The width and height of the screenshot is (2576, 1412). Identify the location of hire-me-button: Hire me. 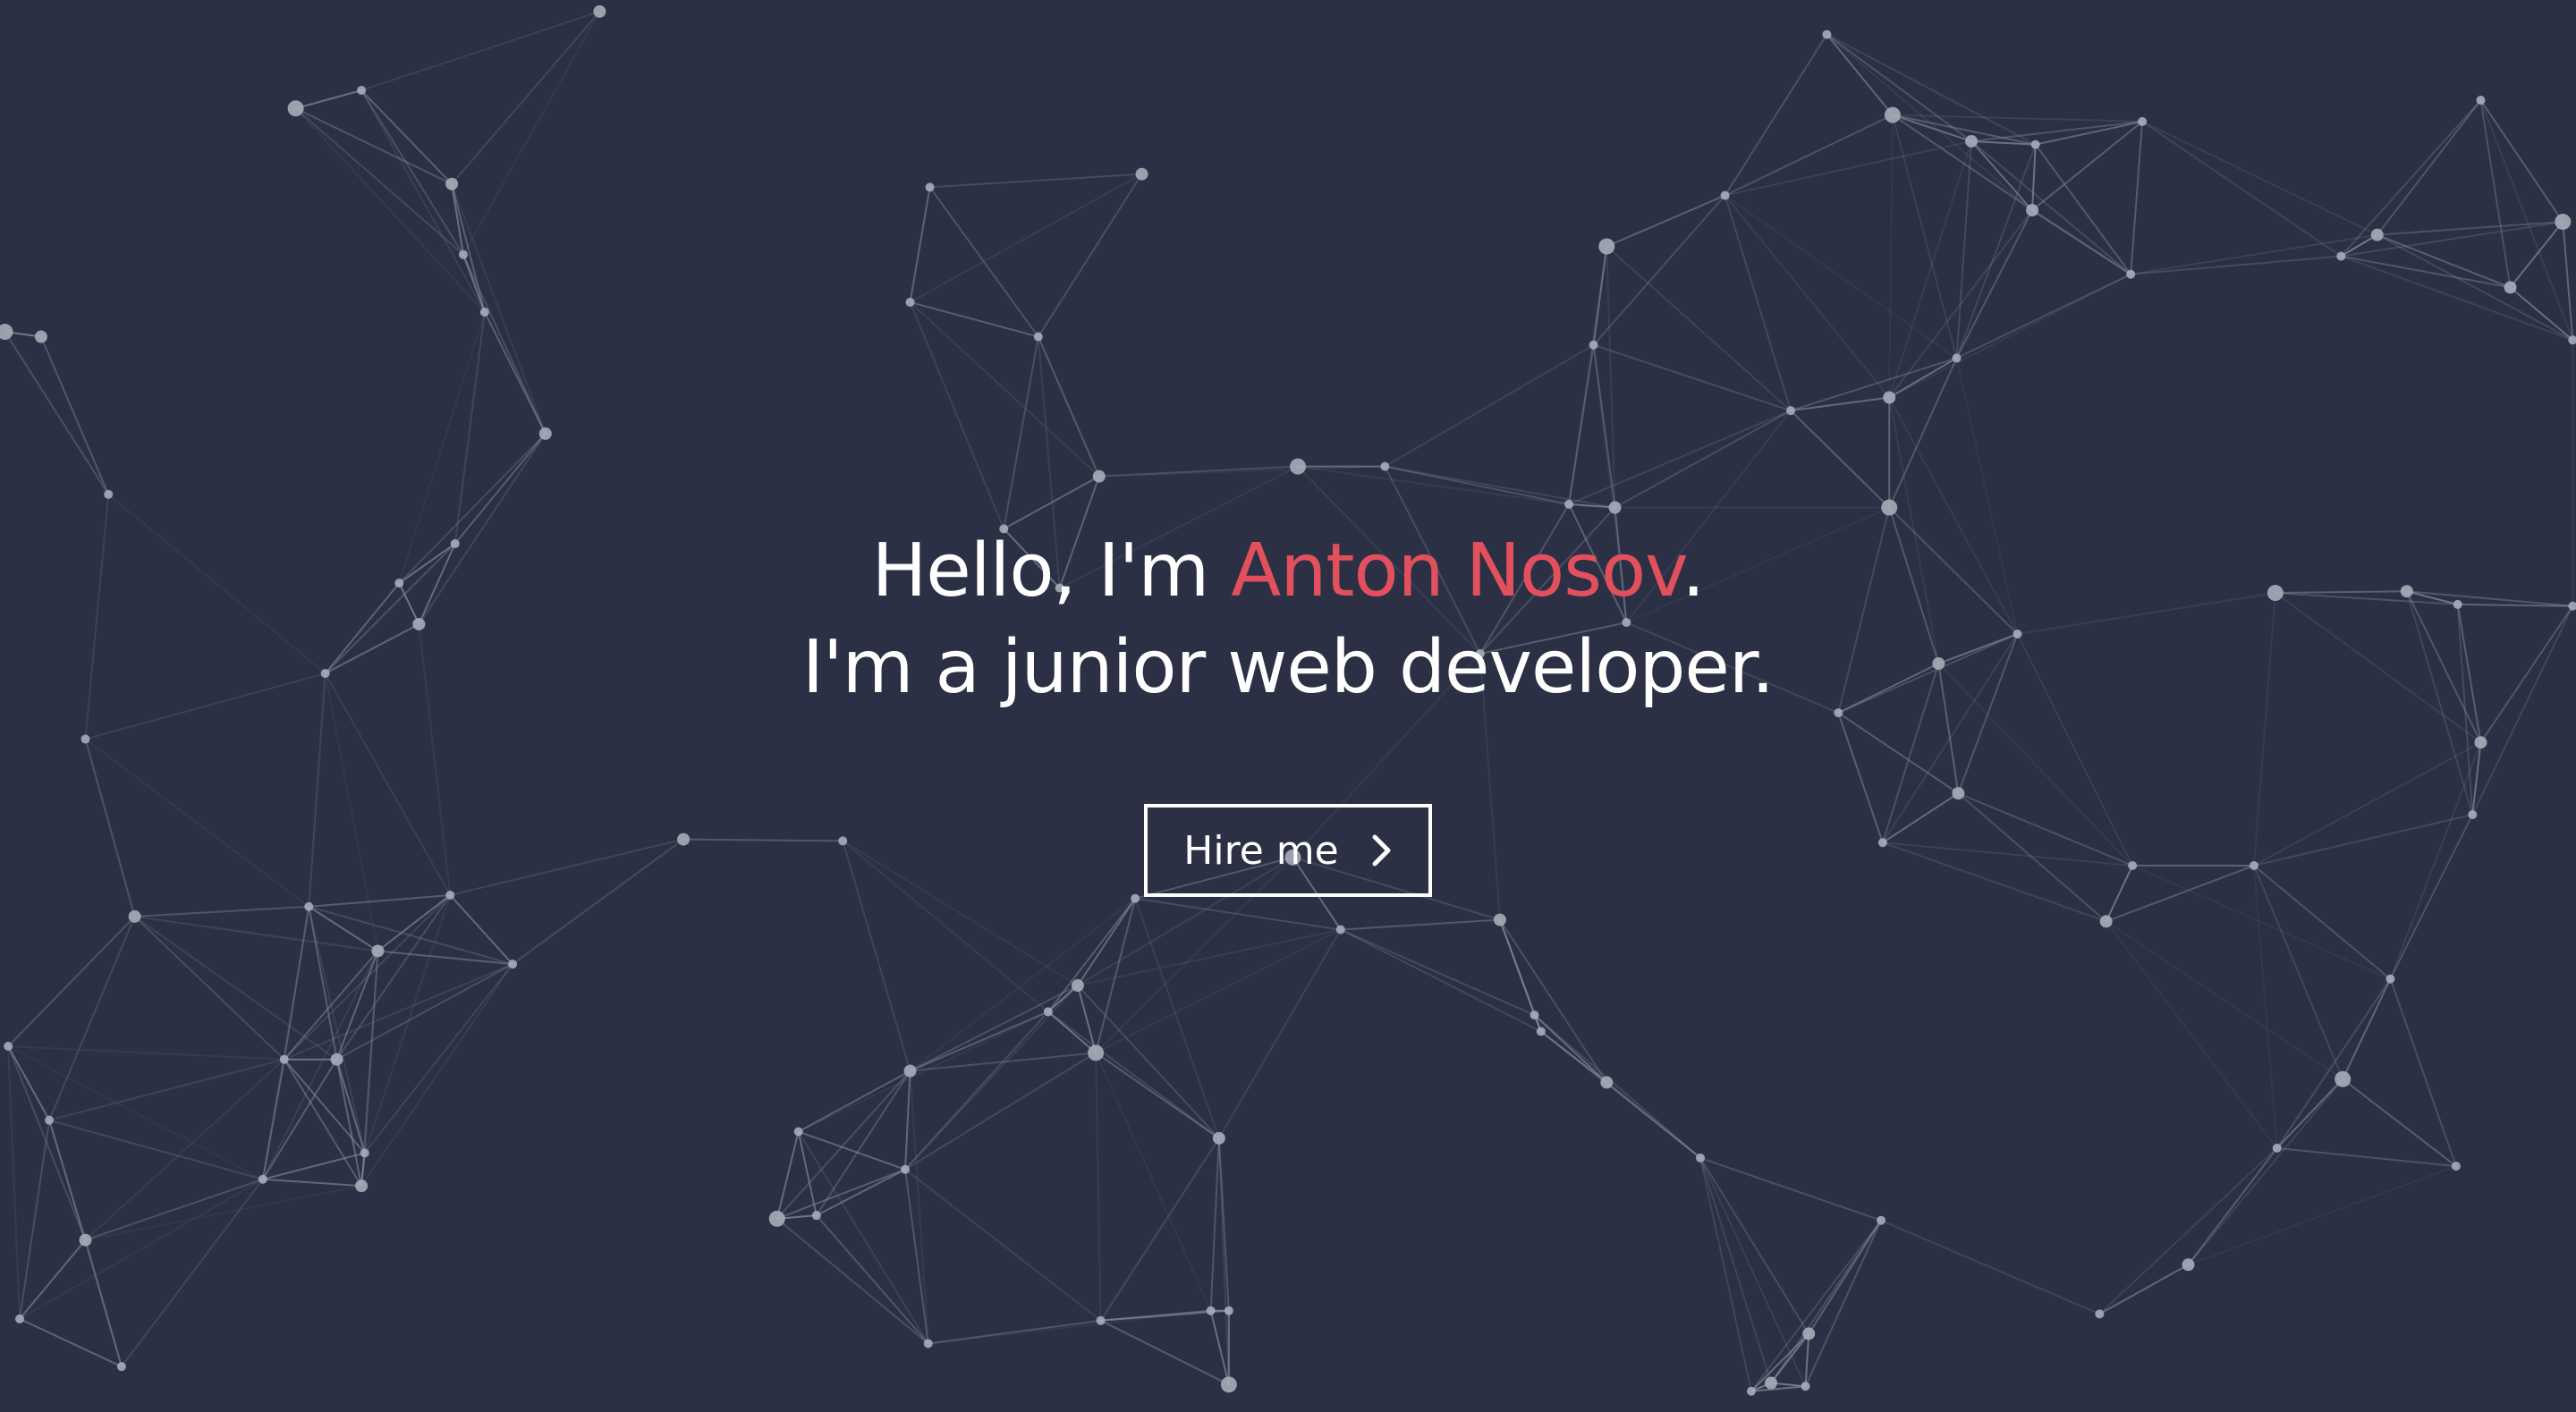
(1288, 850).